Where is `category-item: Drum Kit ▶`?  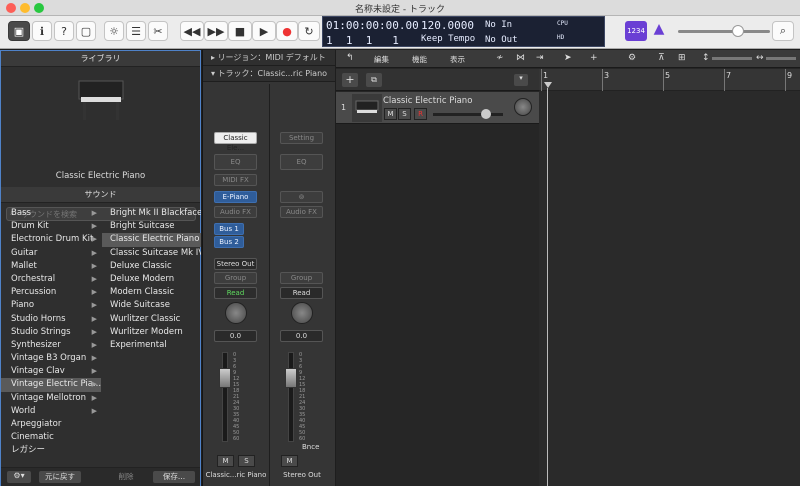 category-item: Drum Kit ▶ is located at coordinates (51, 226).